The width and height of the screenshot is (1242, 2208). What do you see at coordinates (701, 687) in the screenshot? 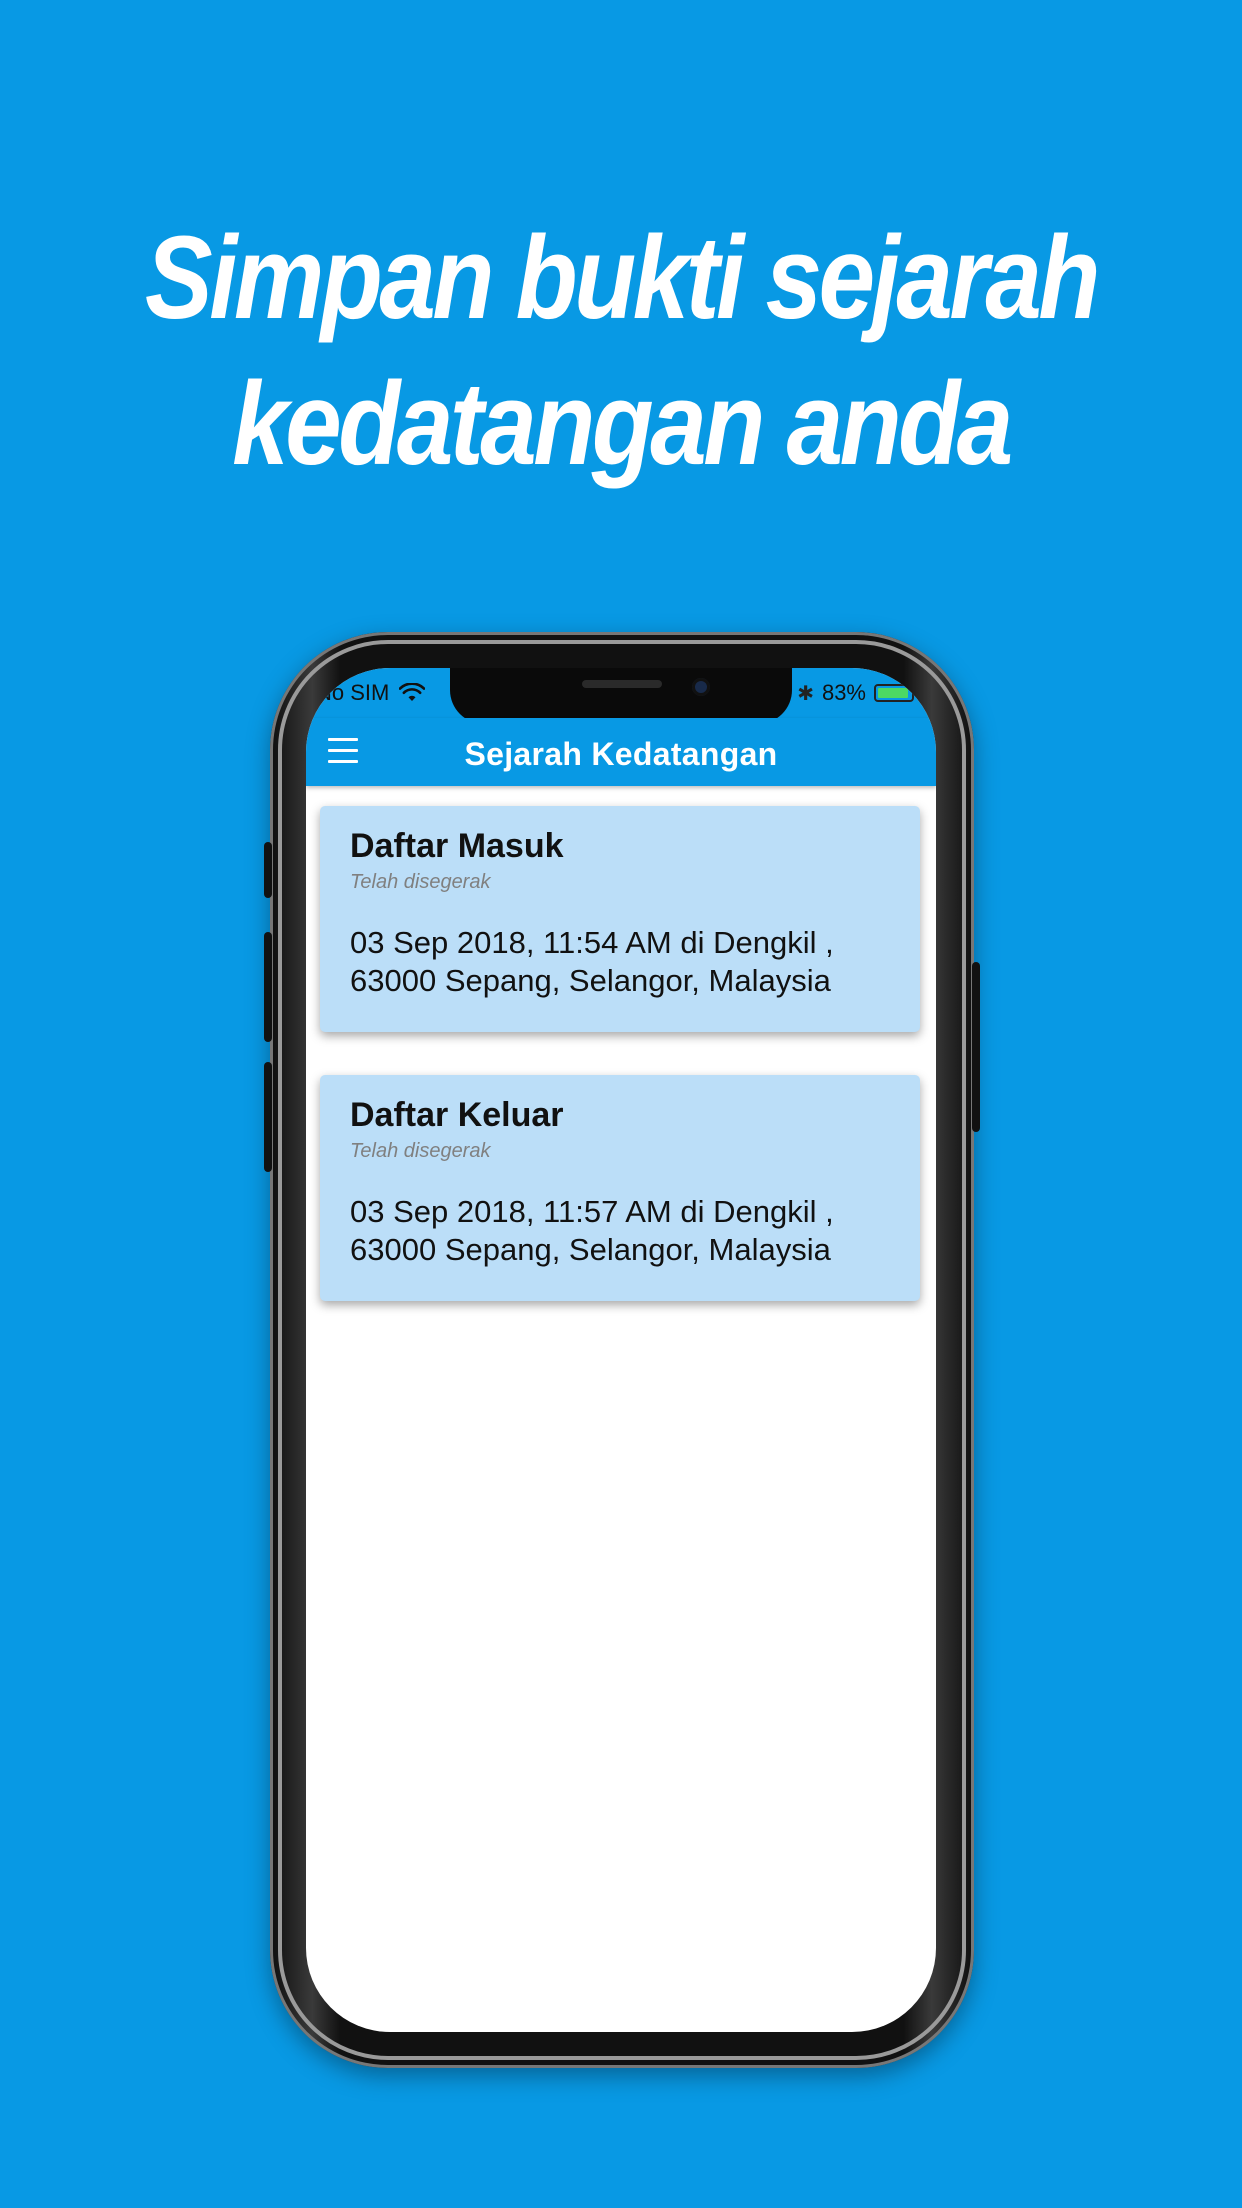
I see `front-camera` at bounding box center [701, 687].